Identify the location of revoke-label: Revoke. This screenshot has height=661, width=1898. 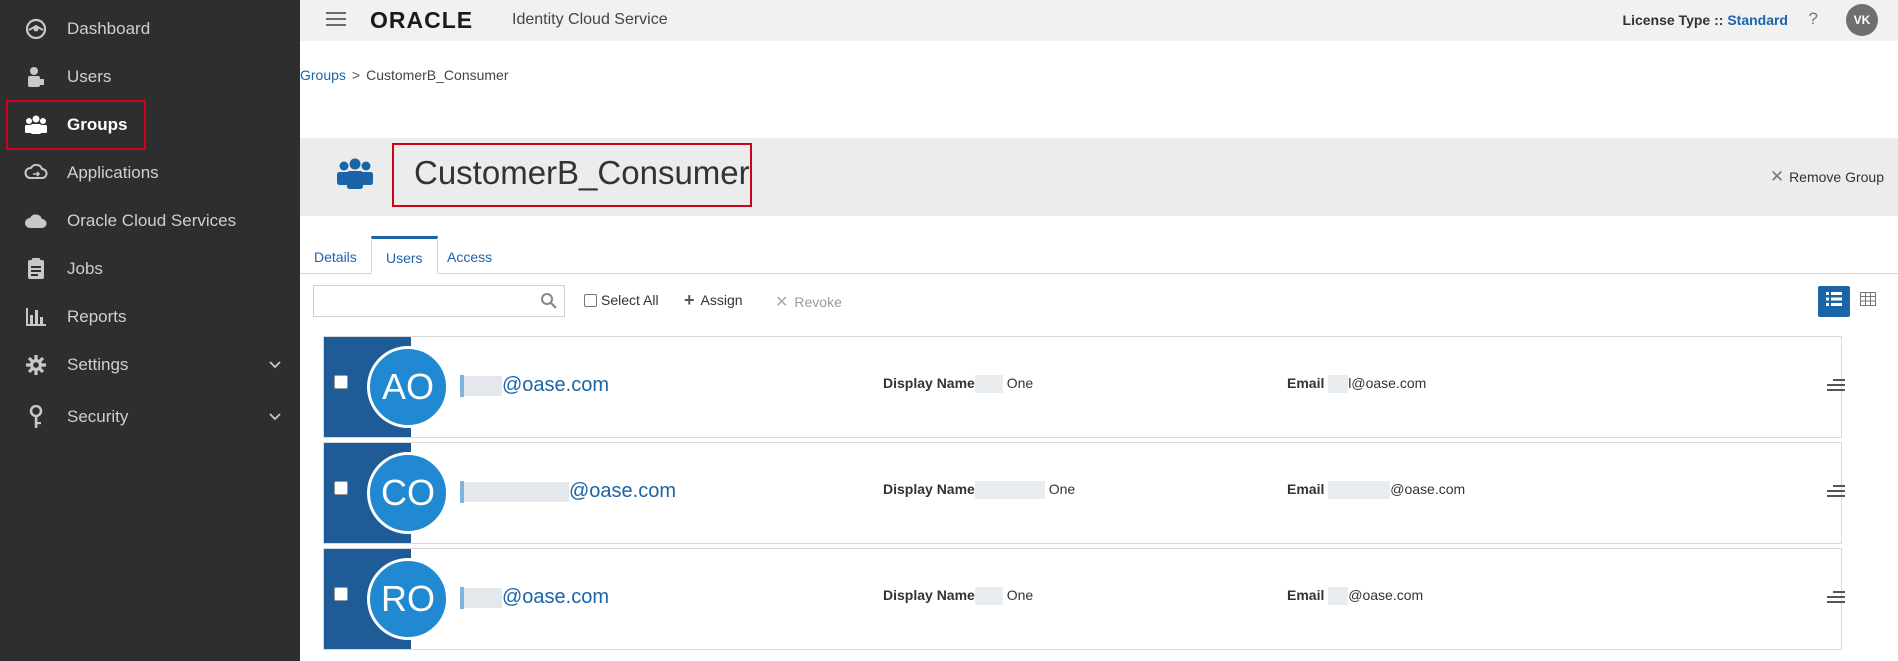
(818, 302).